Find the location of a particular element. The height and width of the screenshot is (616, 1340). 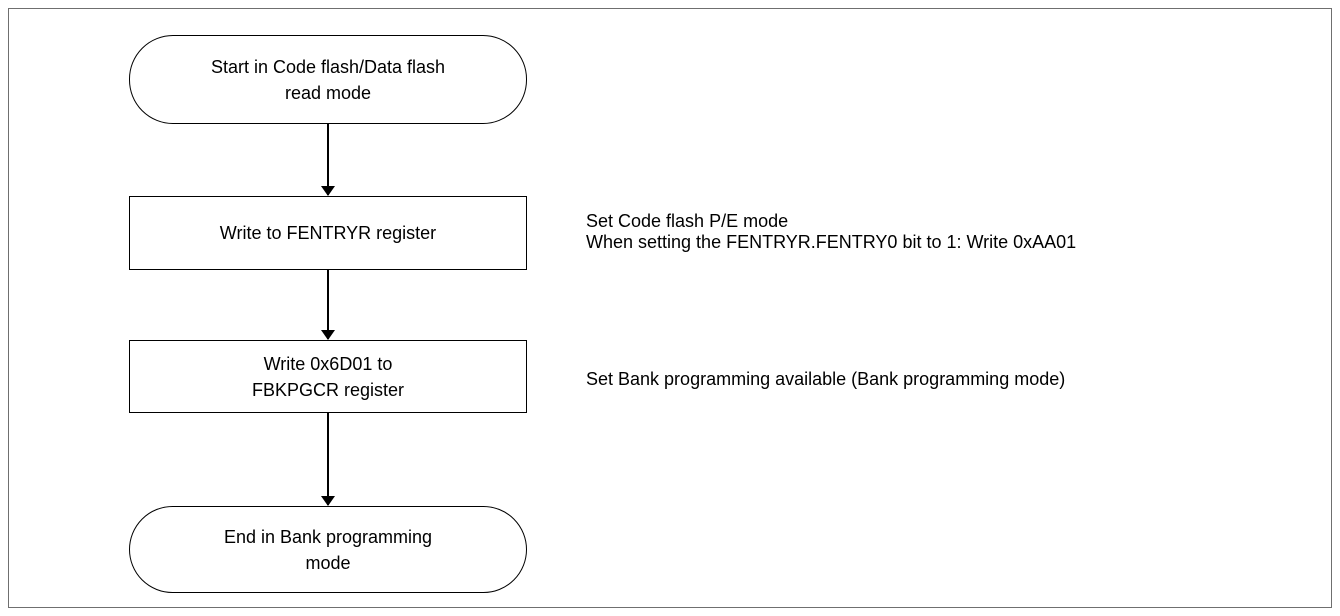

write-fentryr-label: Write to FENTRYR register is located at coordinates (328, 233).